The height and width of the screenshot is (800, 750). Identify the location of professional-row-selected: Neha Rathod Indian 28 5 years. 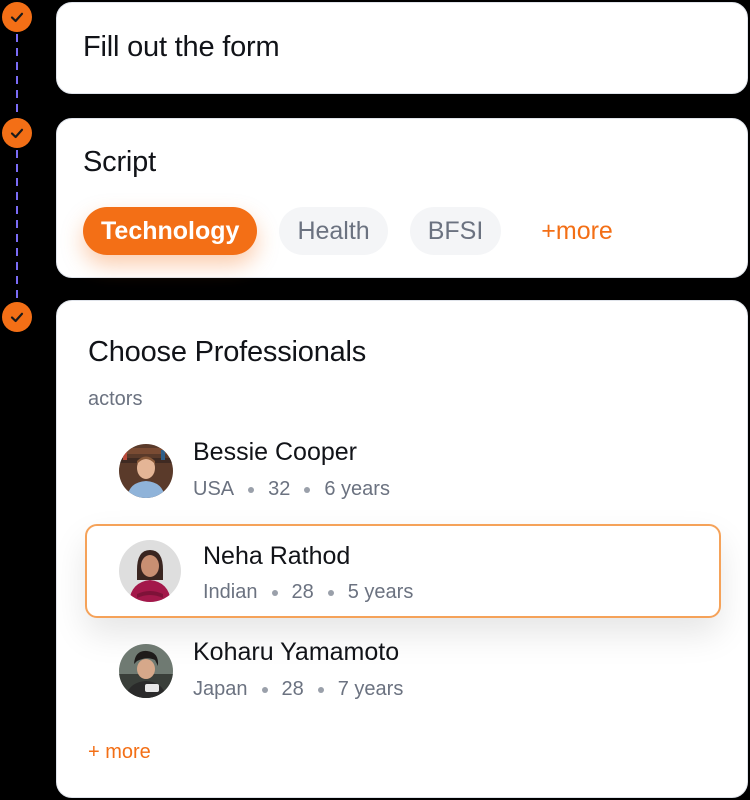
(403, 571).